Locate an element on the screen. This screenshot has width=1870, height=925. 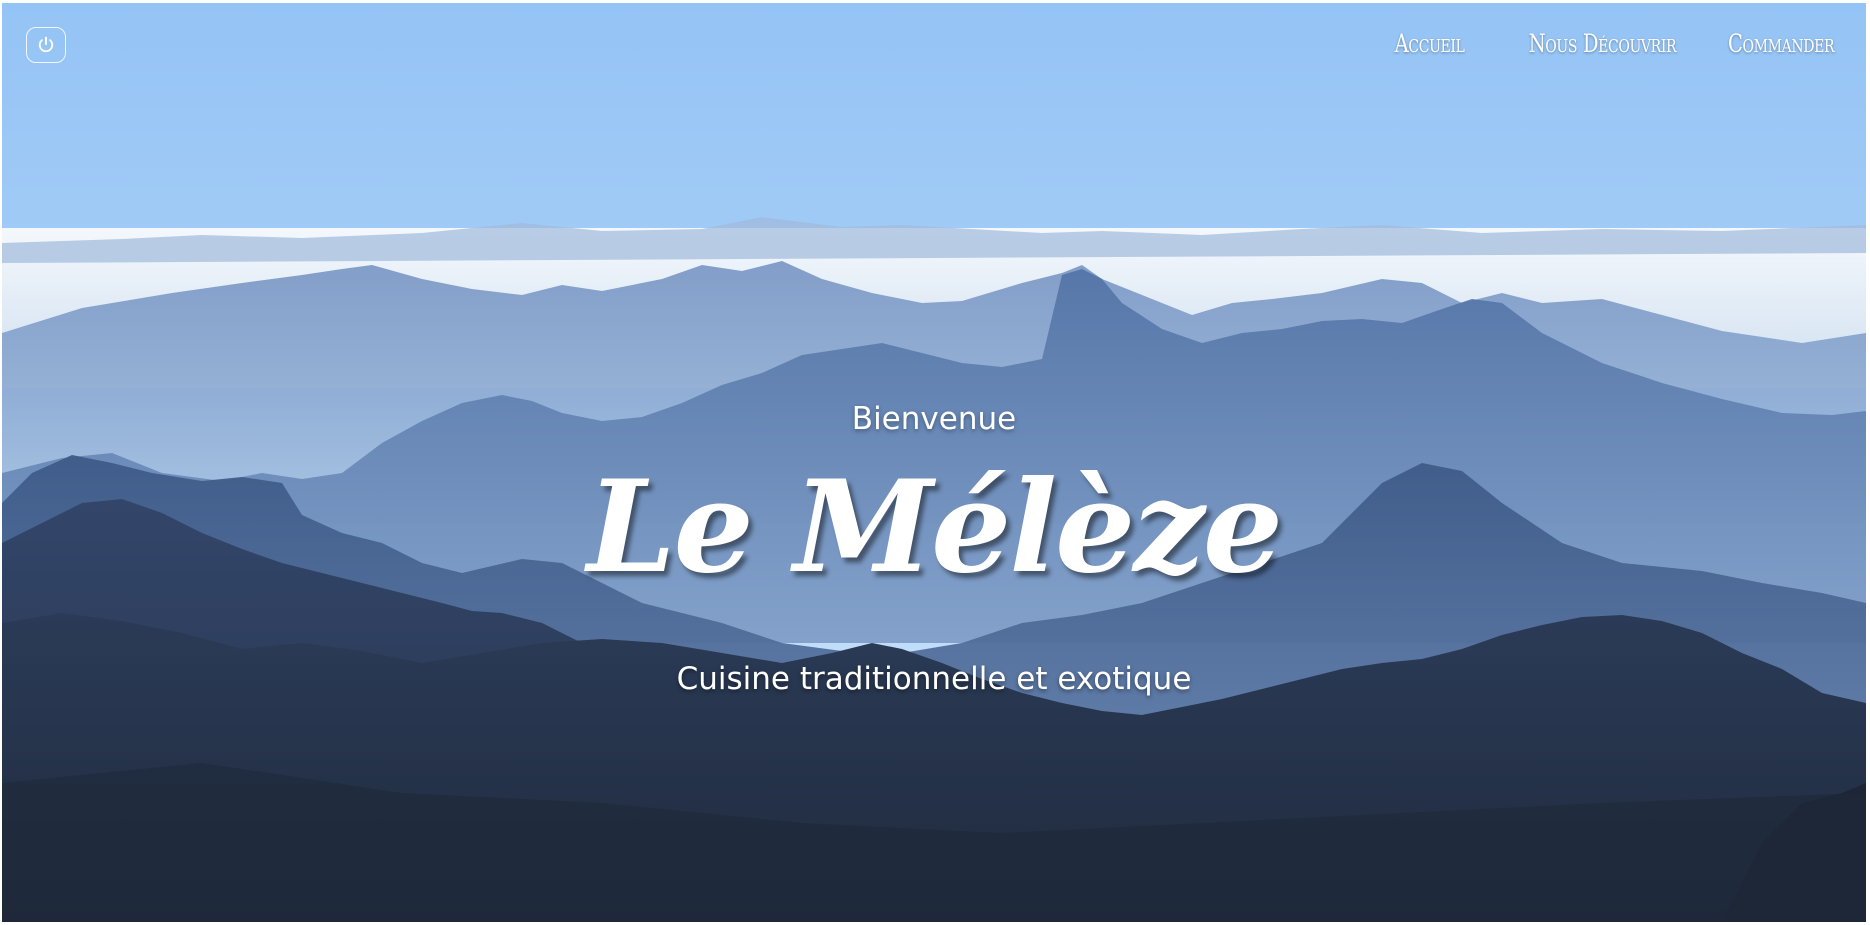
power-icon is located at coordinates (46, 44).